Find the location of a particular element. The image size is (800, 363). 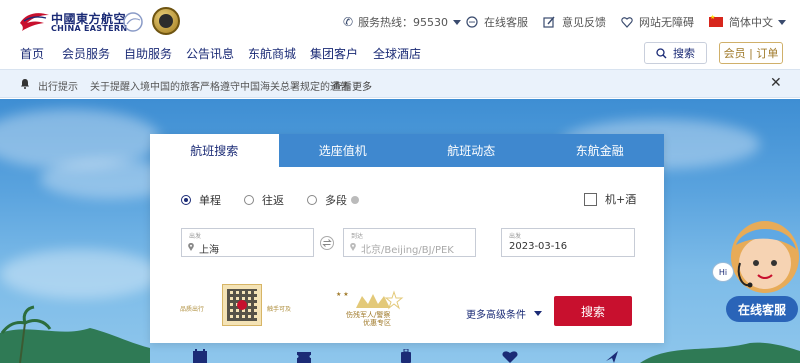

trip-type-round-trip-label: 往返 is located at coordinates (273, 200).